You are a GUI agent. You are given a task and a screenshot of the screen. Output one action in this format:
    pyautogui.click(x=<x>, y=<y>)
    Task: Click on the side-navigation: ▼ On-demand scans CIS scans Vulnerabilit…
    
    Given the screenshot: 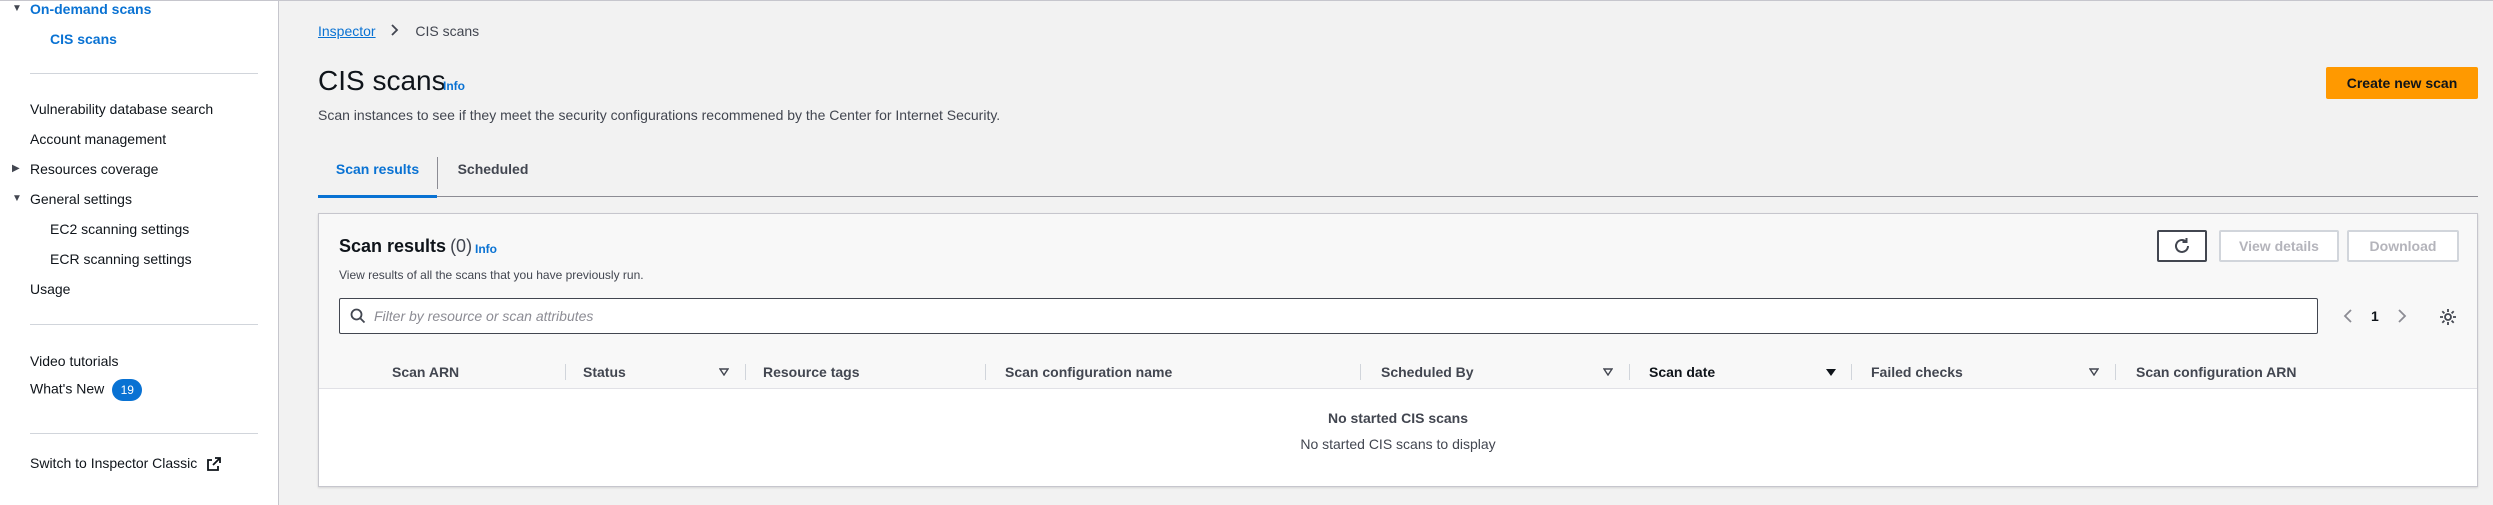 What is the action you would take?
    pyautogui.click(x=139, y=253)
    